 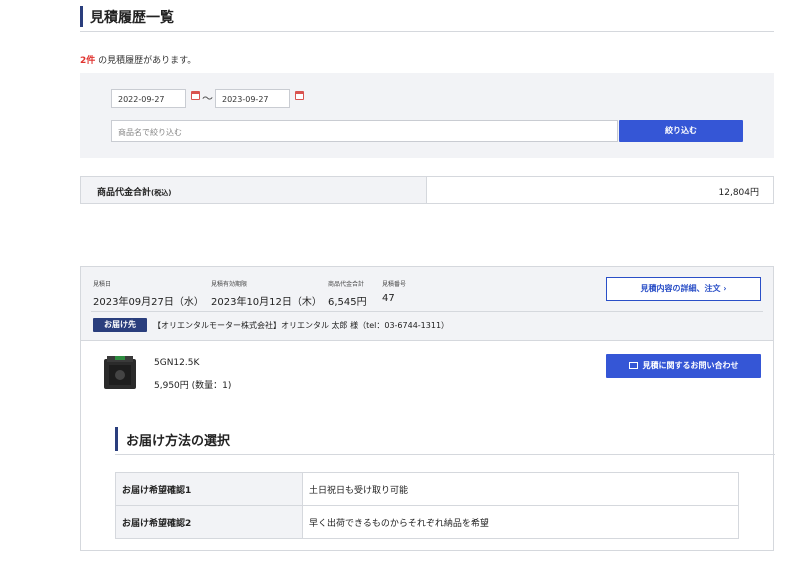 What do you see at coordinates (178, 441) in the screenshot?
I see `section-title-text: お届け方法の選択` at bounding box center [178, 441].